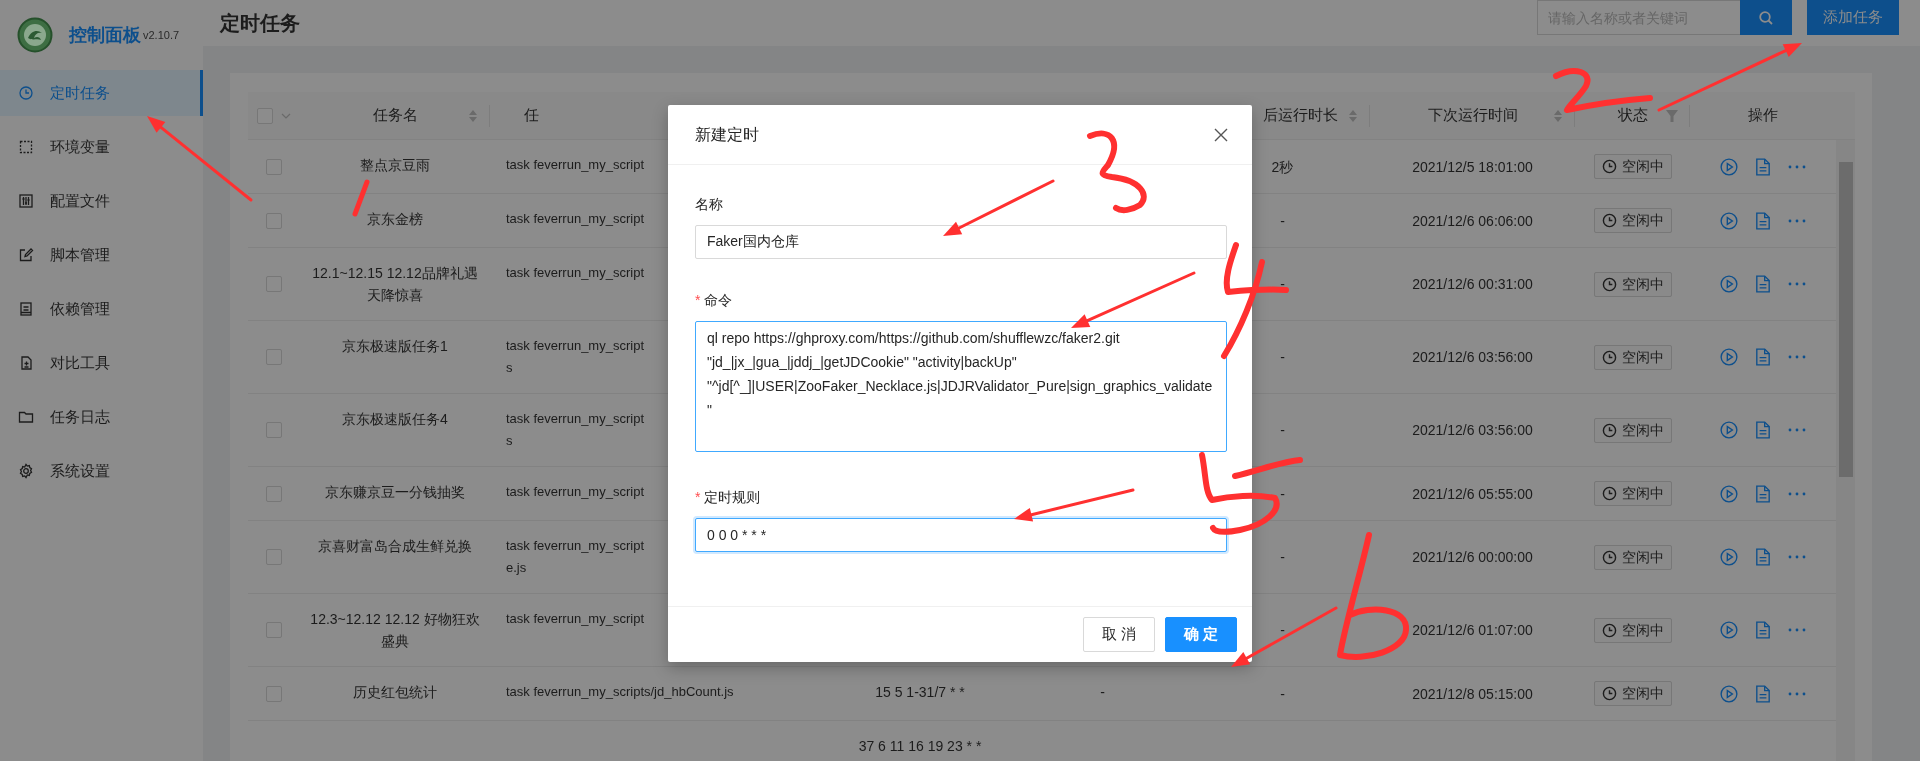  I want to click on close-icon, so click(1221, 134).